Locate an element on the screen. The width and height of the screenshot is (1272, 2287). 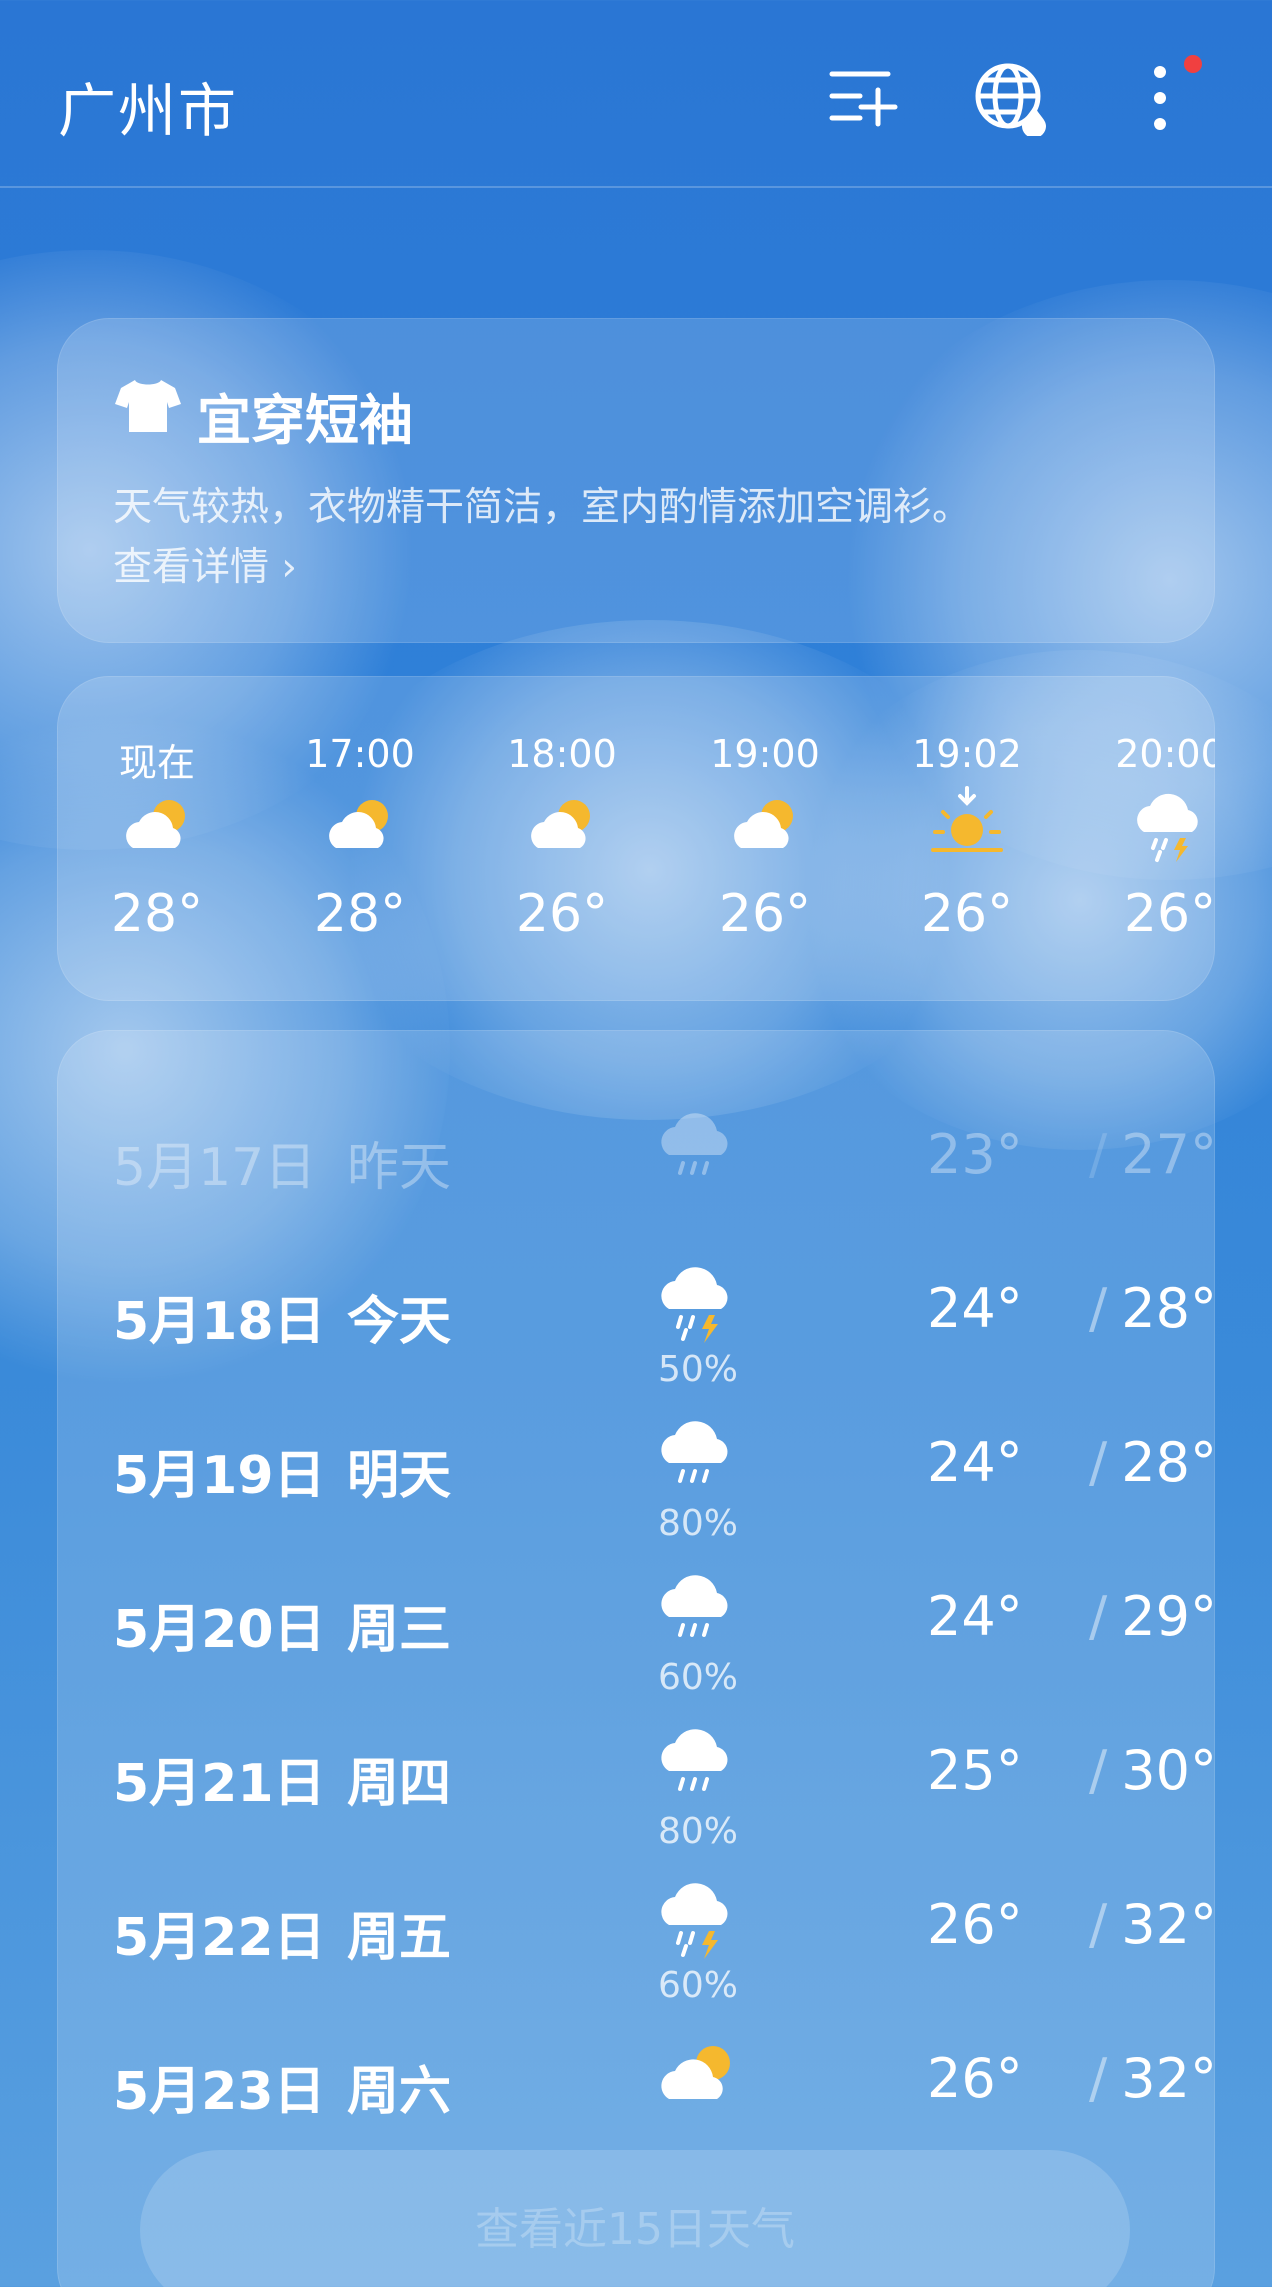
hour-time: 19:00 is located at coordinates (765, 754).